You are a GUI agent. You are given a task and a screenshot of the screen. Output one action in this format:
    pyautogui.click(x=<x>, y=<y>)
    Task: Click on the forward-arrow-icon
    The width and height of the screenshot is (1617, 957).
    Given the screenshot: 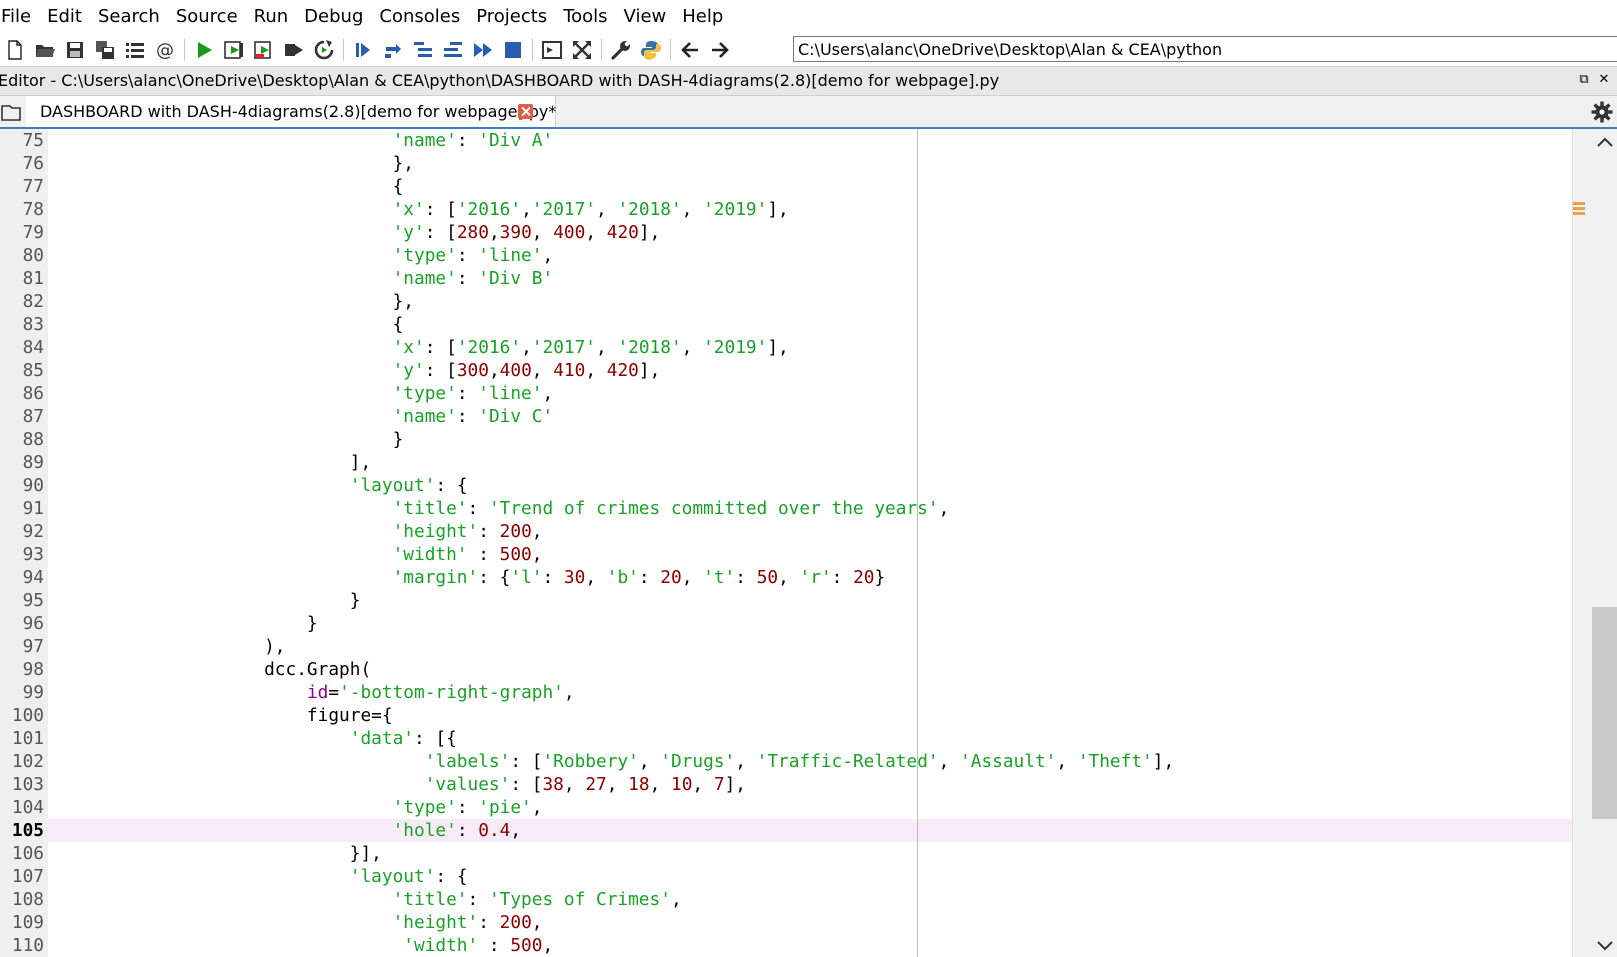 What is the action you would take?
    pyautogui.click(x=720, y=50)
    